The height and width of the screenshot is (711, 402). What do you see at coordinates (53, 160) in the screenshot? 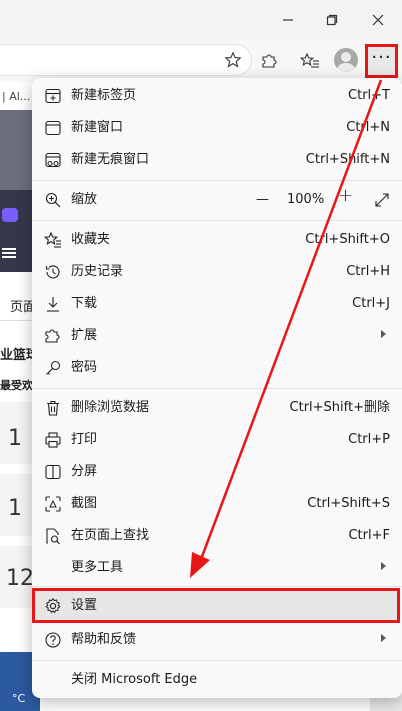
I see `inprivate-icon` at bounding box center [53, 160].